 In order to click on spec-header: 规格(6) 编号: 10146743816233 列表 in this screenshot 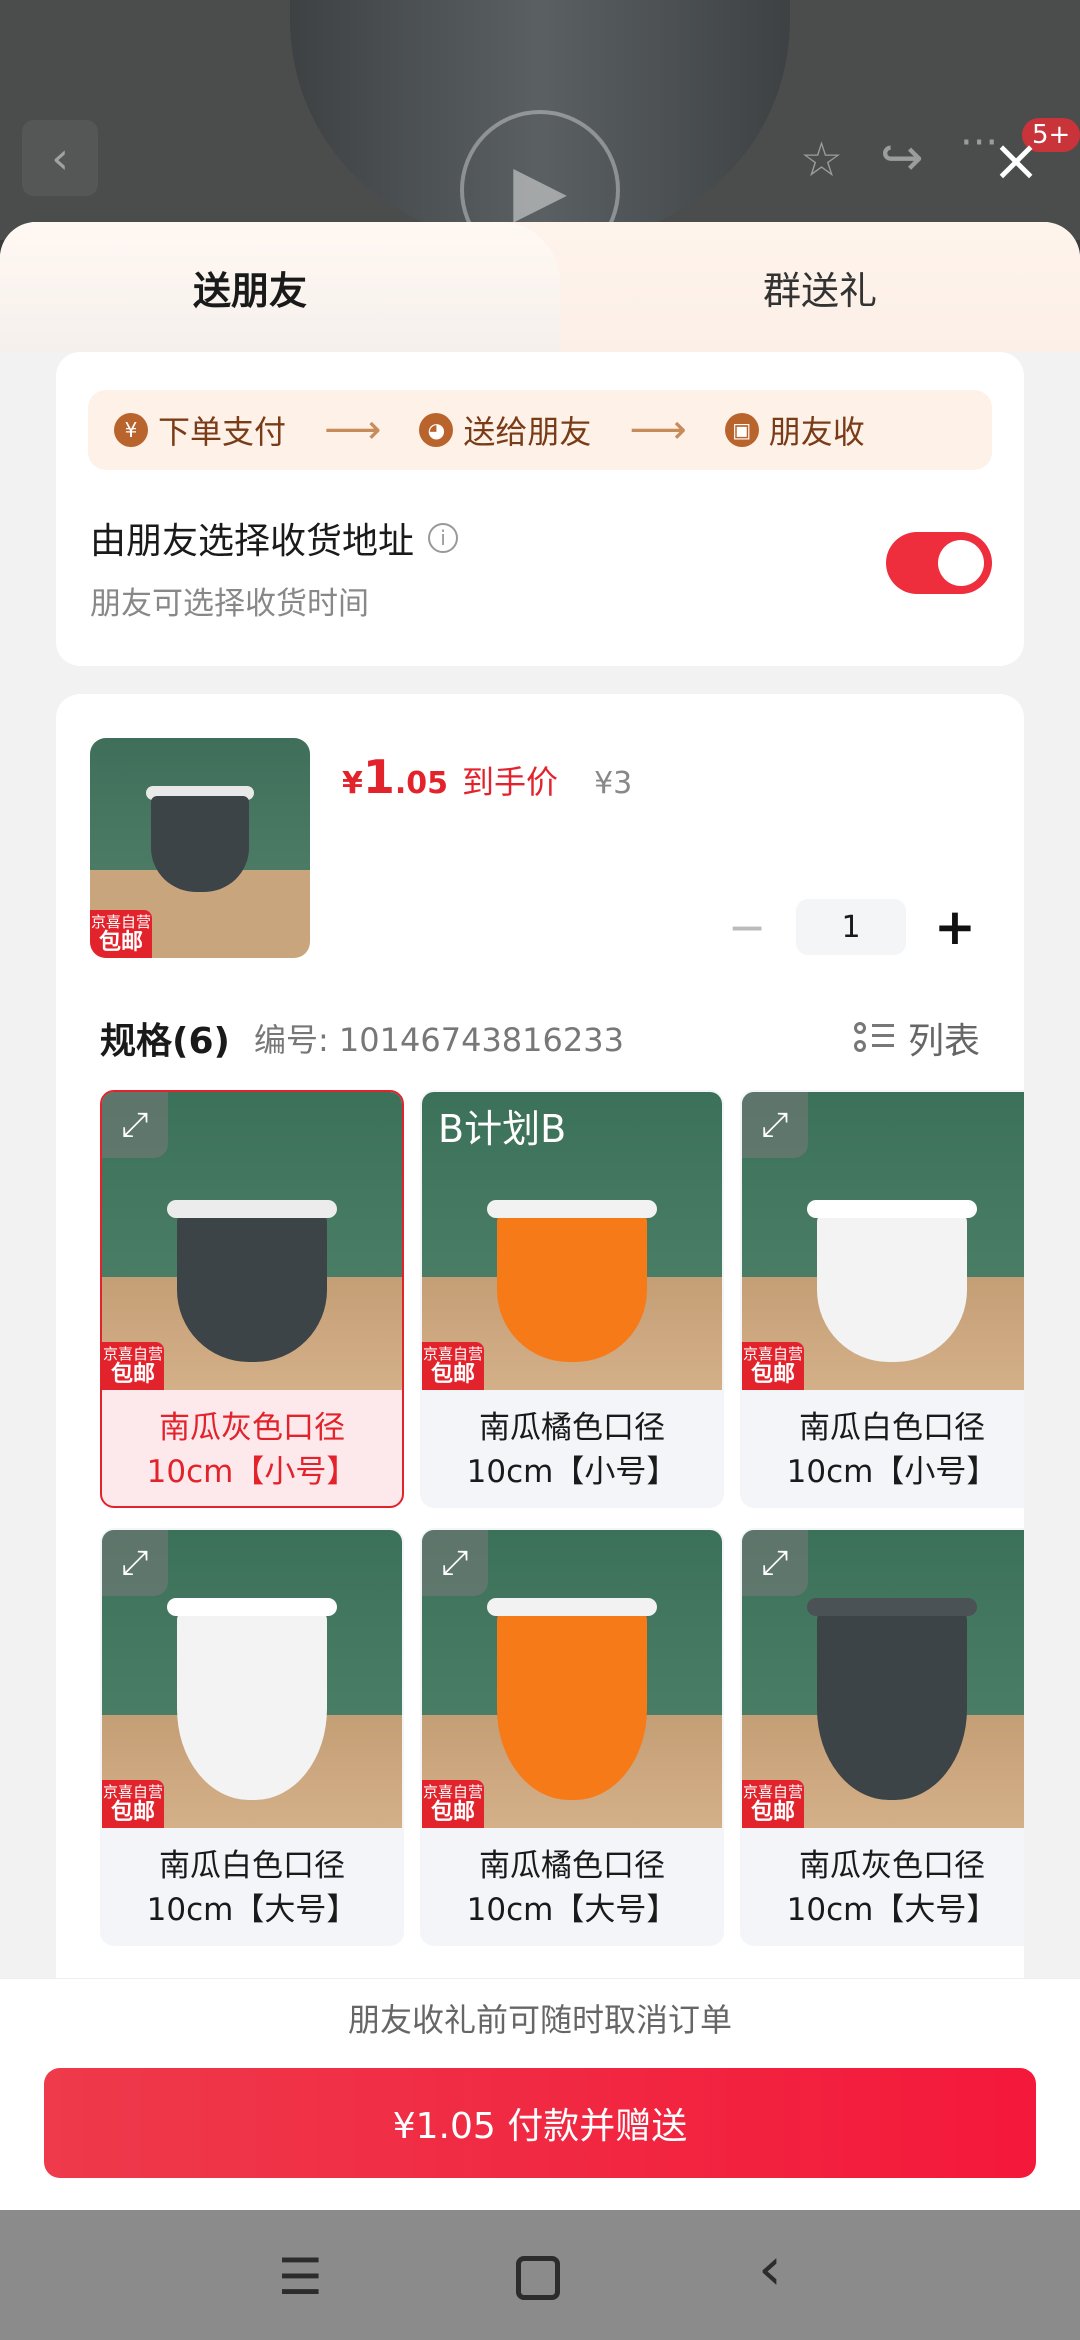, I will do `click(540, 1038)`.